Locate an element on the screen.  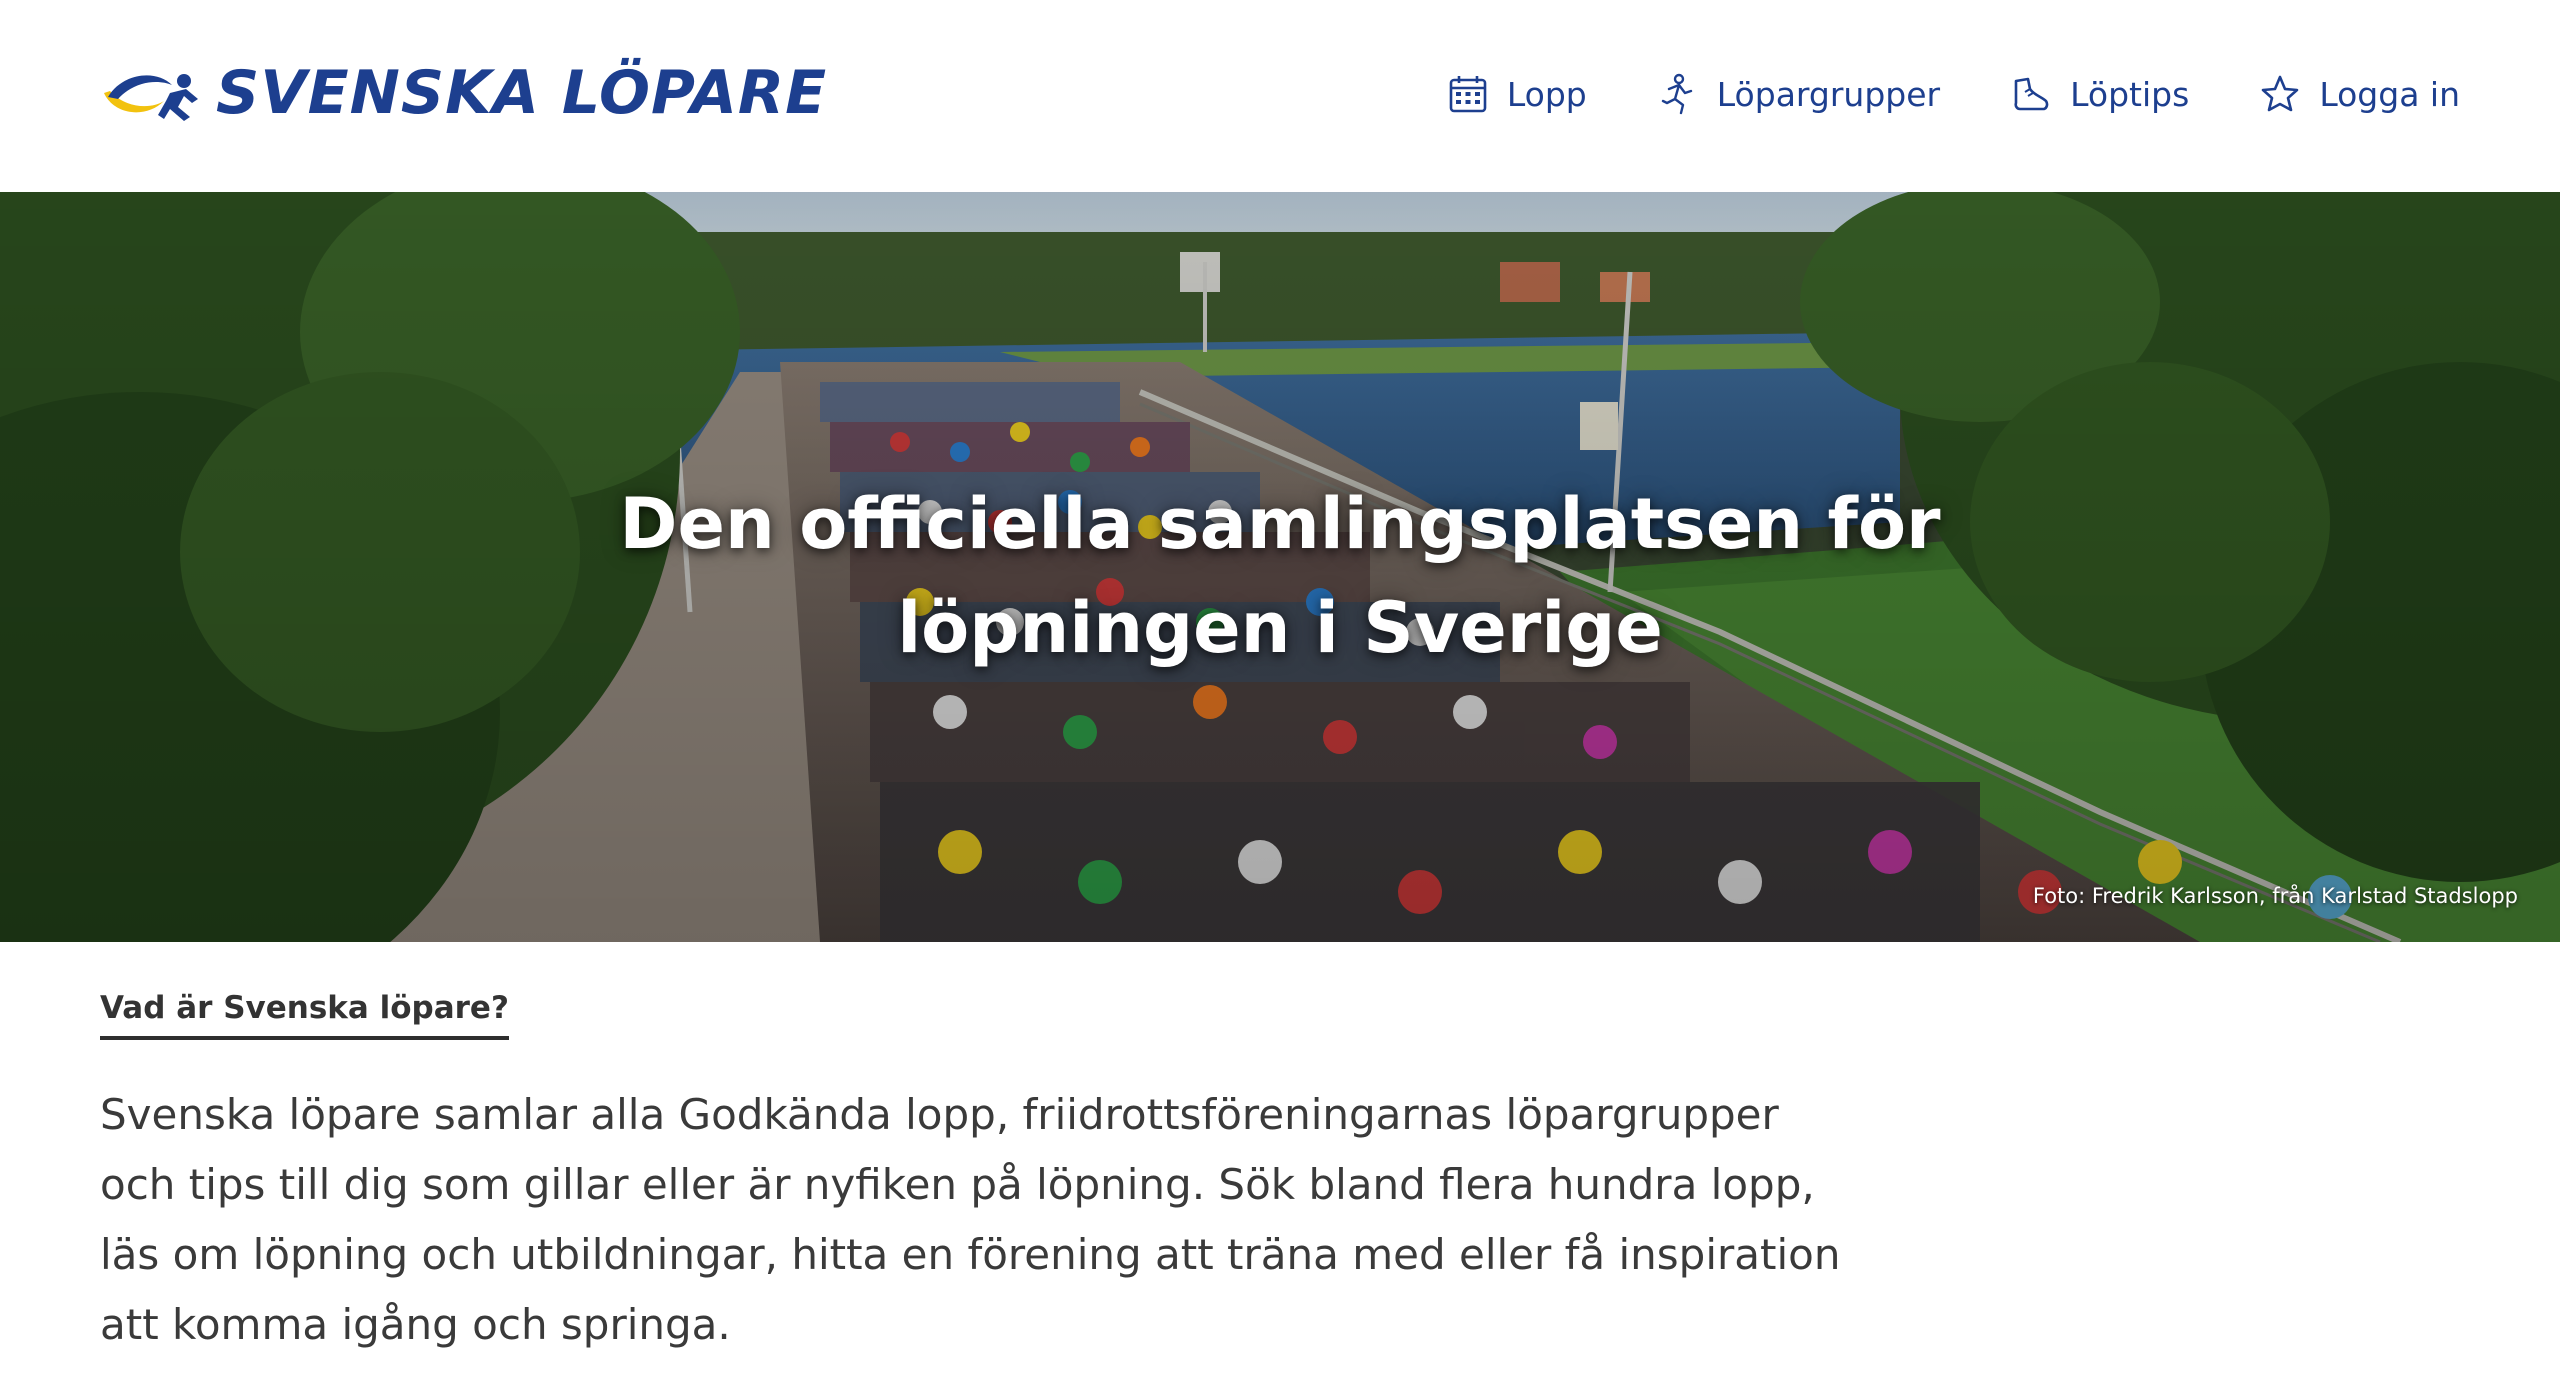
nav-item-lopargrupper: Löpargrupper is located at coordinates (1798, 94).